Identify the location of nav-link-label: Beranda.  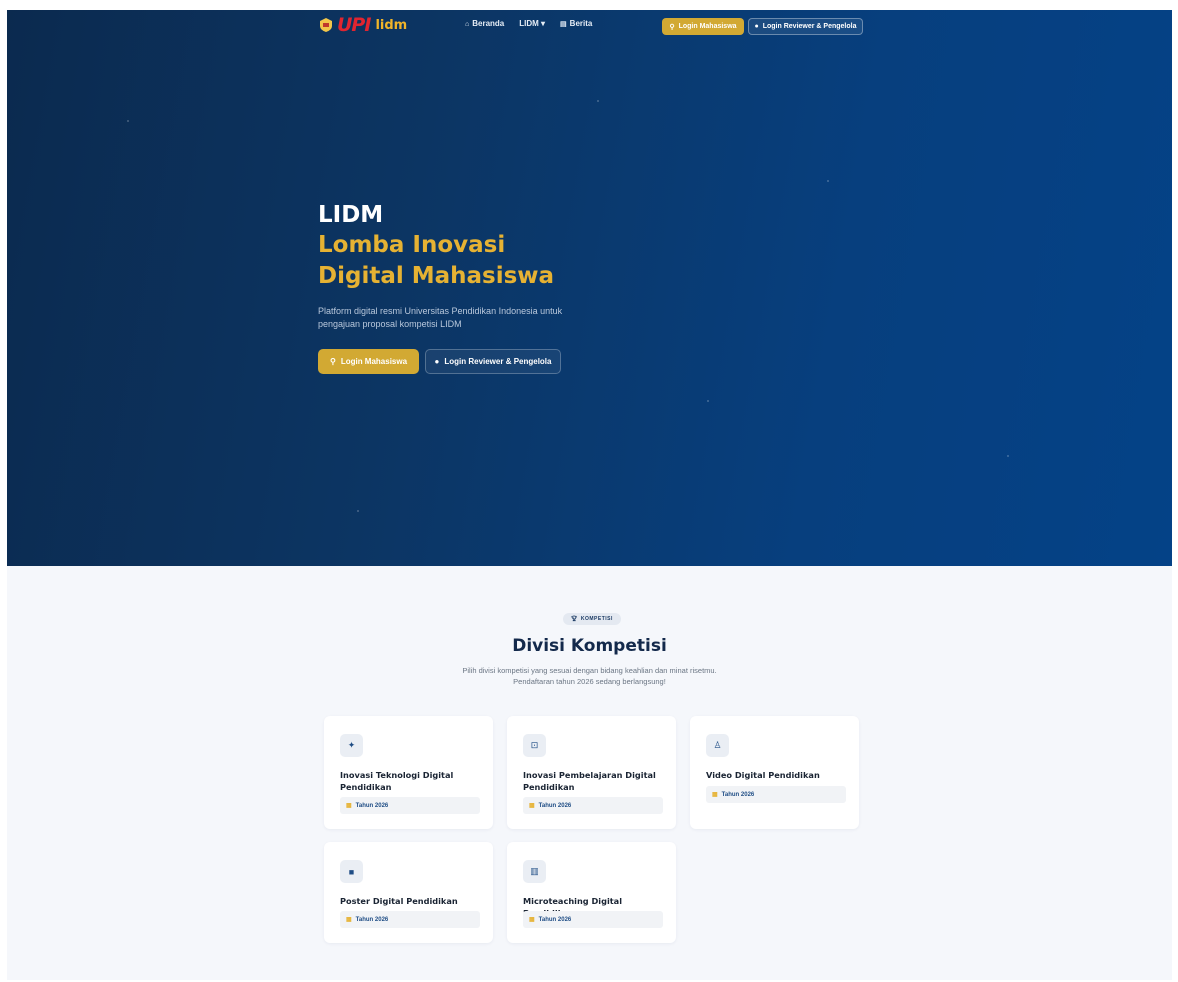
(488, 23).